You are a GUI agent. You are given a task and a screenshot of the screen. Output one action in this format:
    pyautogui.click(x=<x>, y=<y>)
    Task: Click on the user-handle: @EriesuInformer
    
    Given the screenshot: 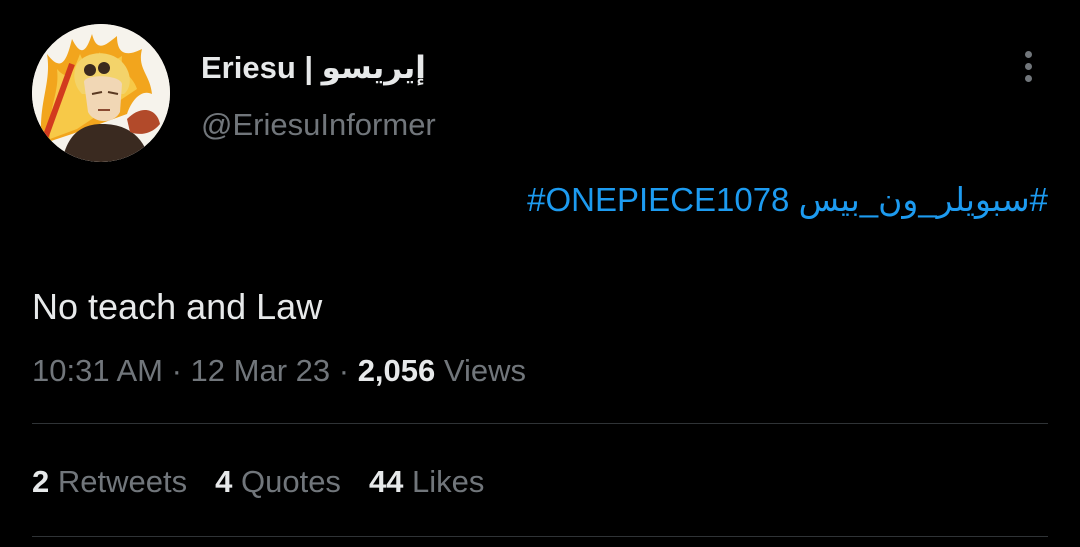 What is the action you would take?
    pyautogui.click(x=318, y=125)
    